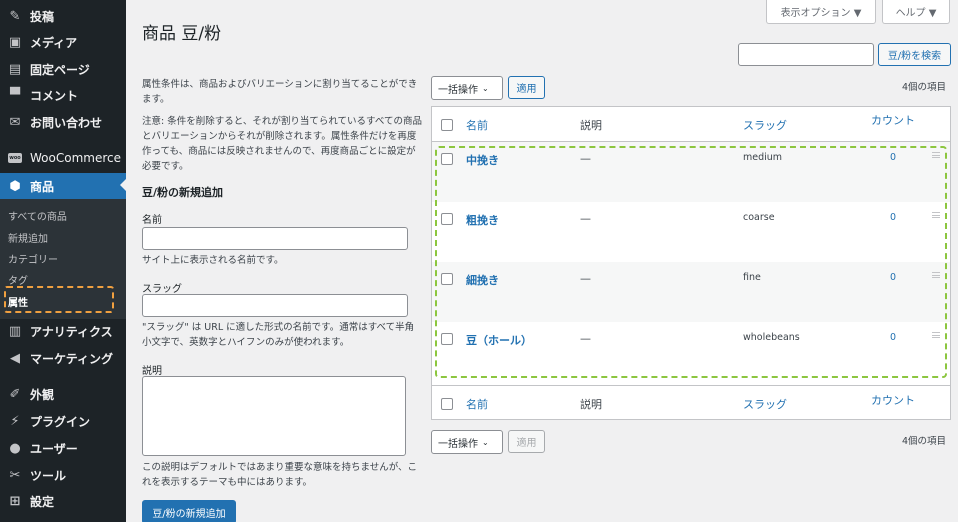  I want to click on menu-posts: ✎ 投稿, so click(63, 16).